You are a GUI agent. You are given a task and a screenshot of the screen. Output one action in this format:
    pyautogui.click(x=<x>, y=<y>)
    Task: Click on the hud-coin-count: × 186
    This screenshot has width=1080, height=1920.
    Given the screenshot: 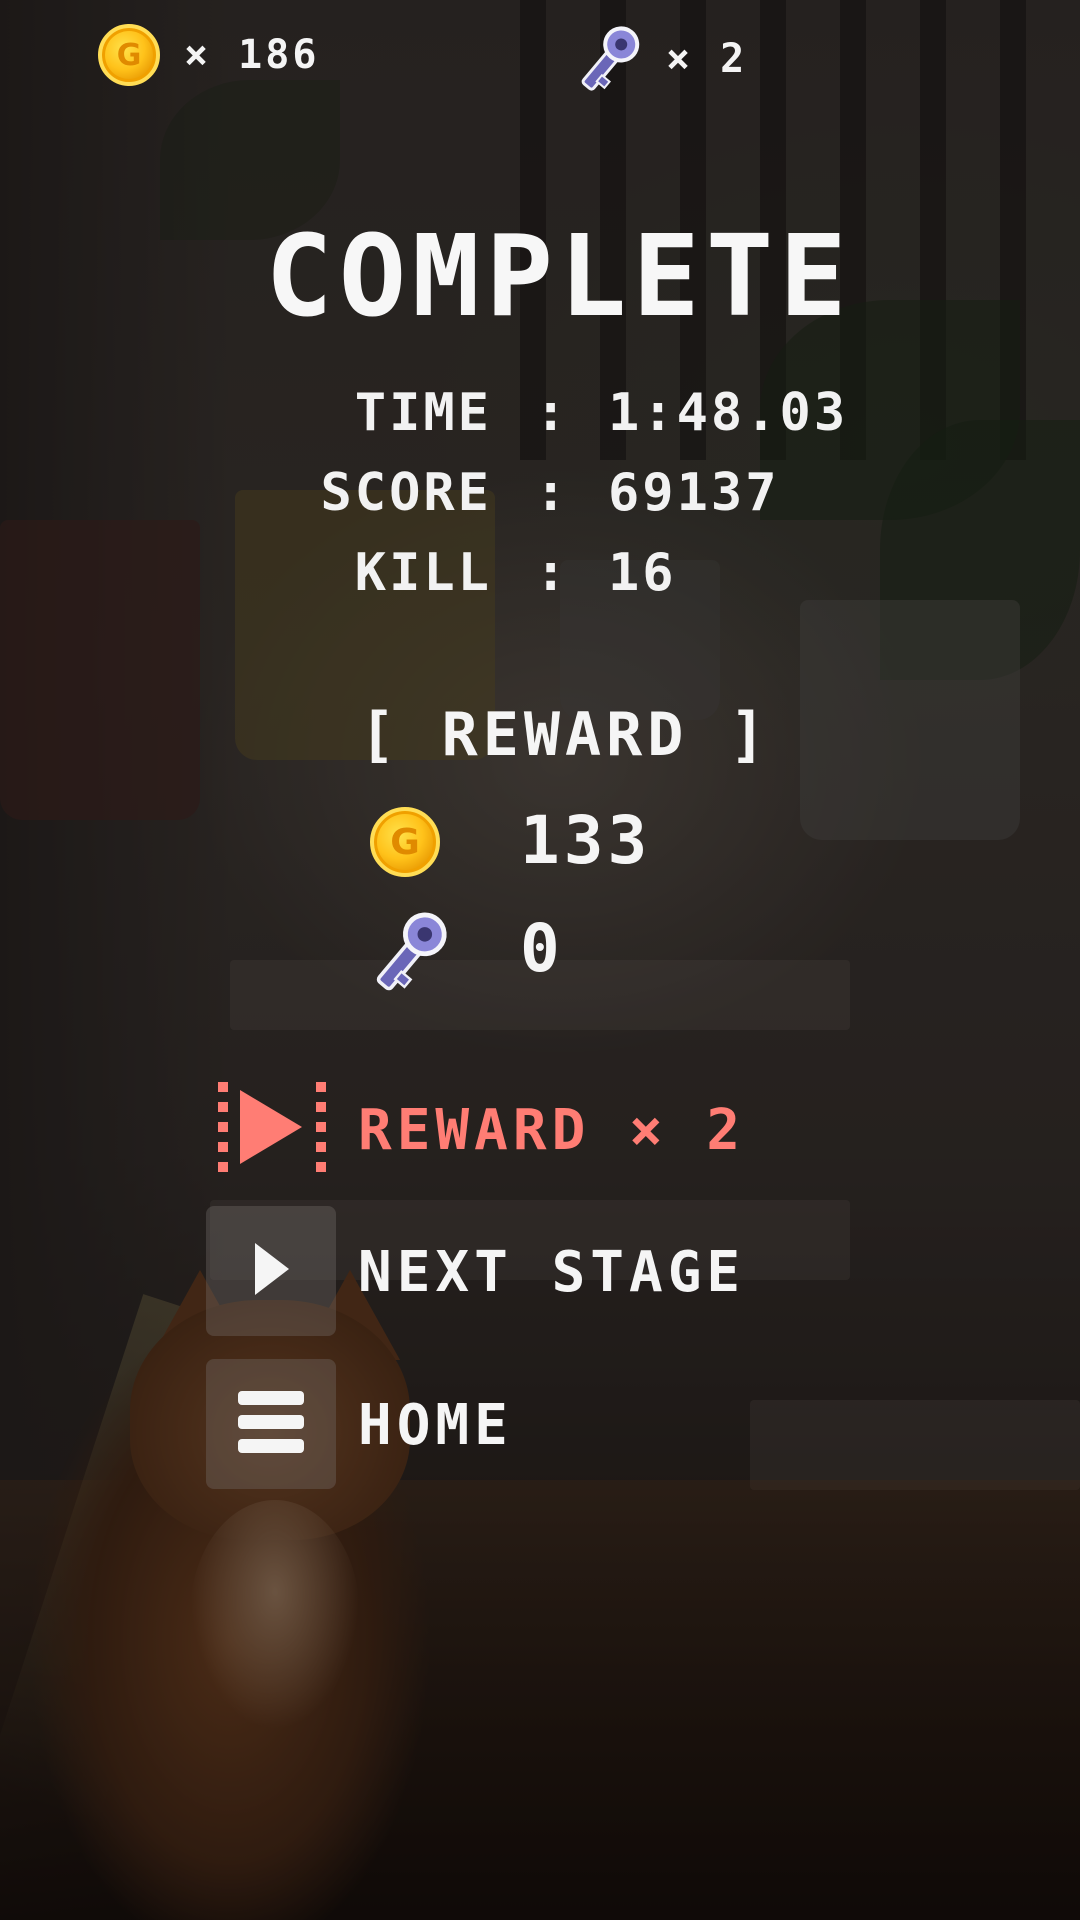 What is the action you would take?
    pyautogui.click(x=252, y=55)
    